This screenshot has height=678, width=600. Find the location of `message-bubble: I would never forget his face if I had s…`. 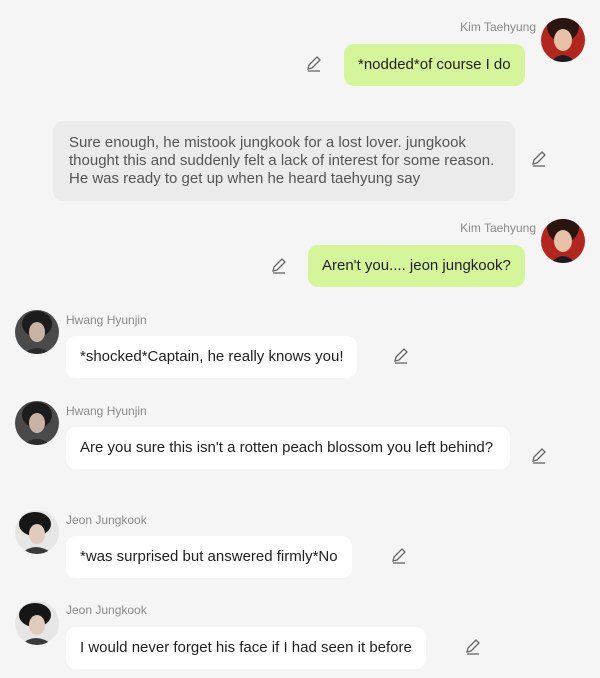

message-bubble: I would never forget his face if I had s… is located at coordinates (246, 648).